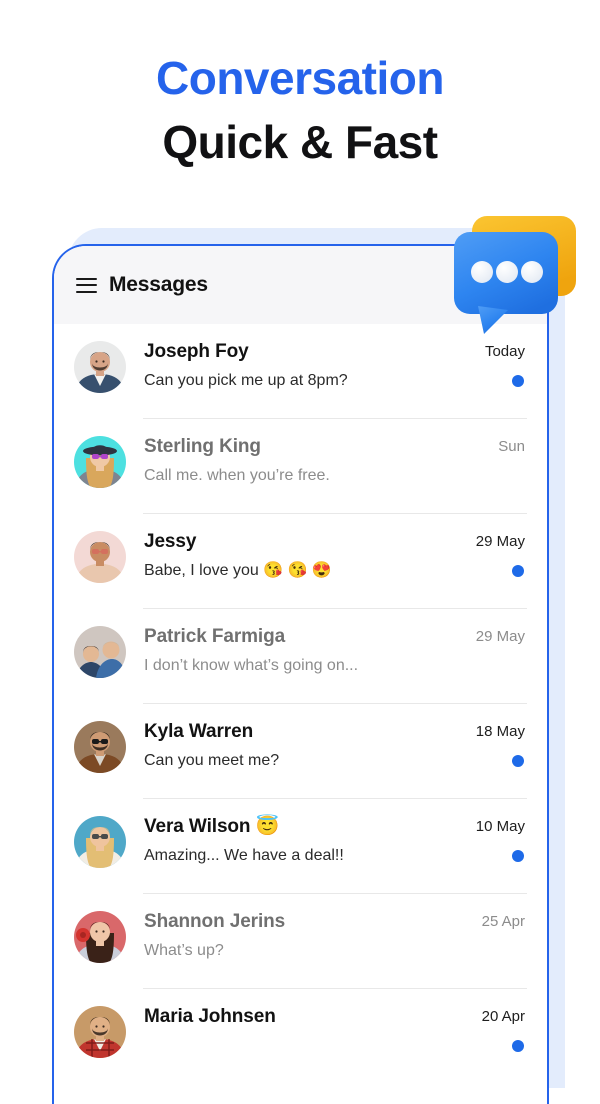  I want to click on conversation-text: Shannon Jerins What’s up?, so click(288, 935).